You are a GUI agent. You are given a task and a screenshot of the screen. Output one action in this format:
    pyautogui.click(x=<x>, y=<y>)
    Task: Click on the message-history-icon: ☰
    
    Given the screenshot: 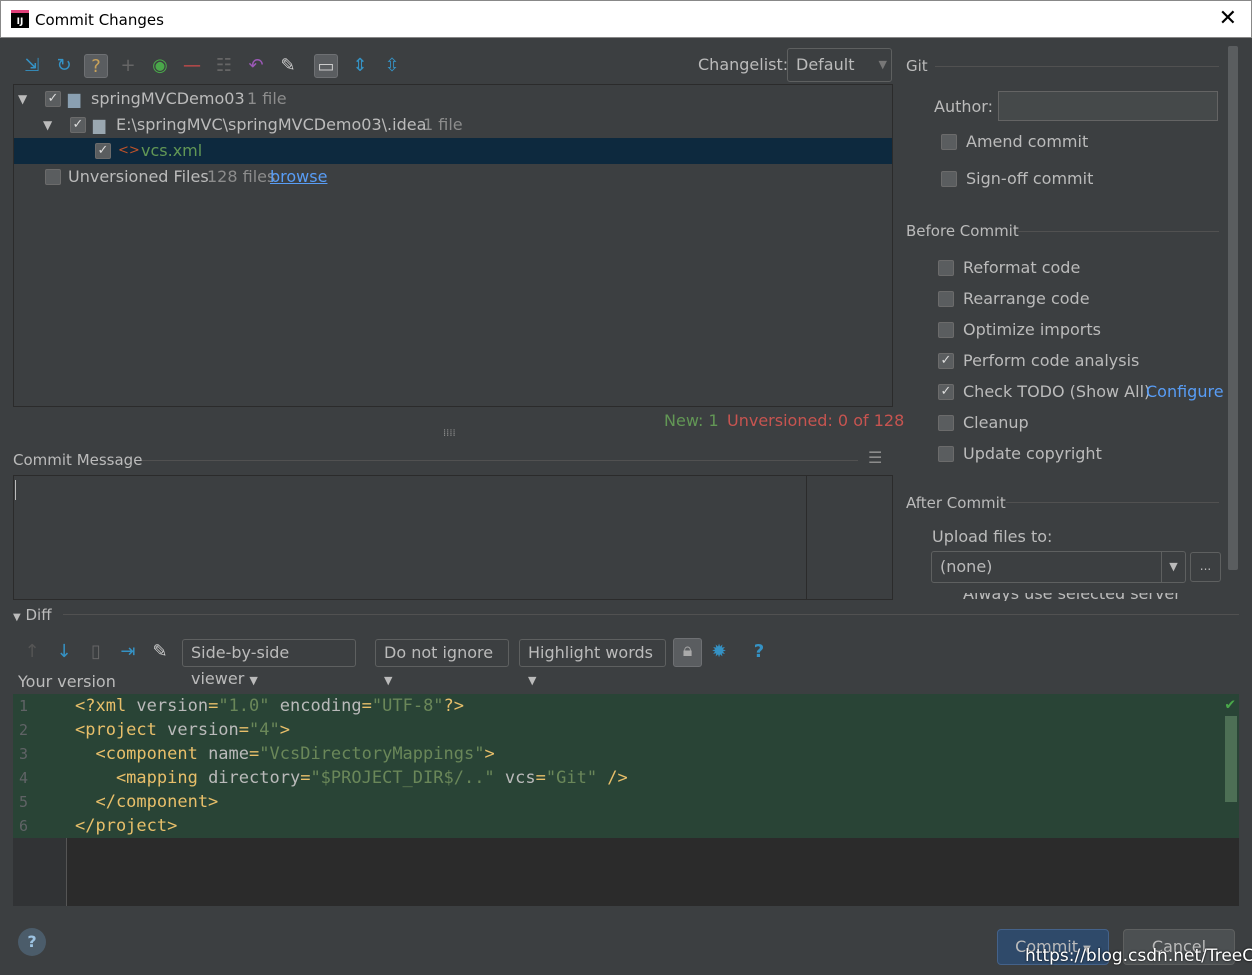 What is the action you would take?
    pyautogui.click(x=875, y=457)
    